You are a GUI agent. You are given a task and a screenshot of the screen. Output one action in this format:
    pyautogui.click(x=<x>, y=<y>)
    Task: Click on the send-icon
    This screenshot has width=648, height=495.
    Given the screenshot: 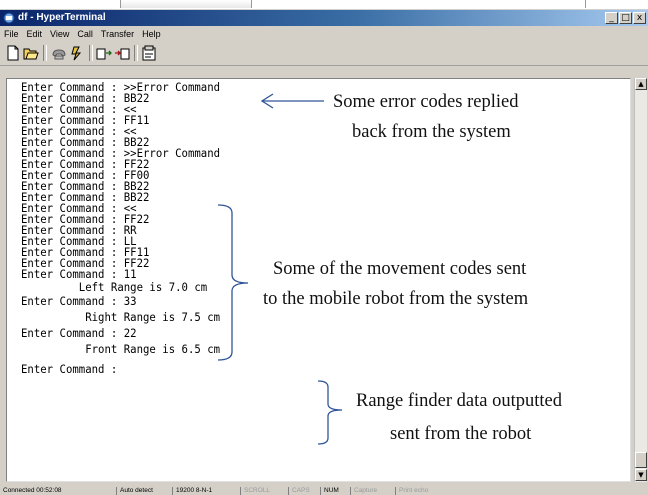 What is the action you would take?
    pyautogui.click(x=104, y=54)
    